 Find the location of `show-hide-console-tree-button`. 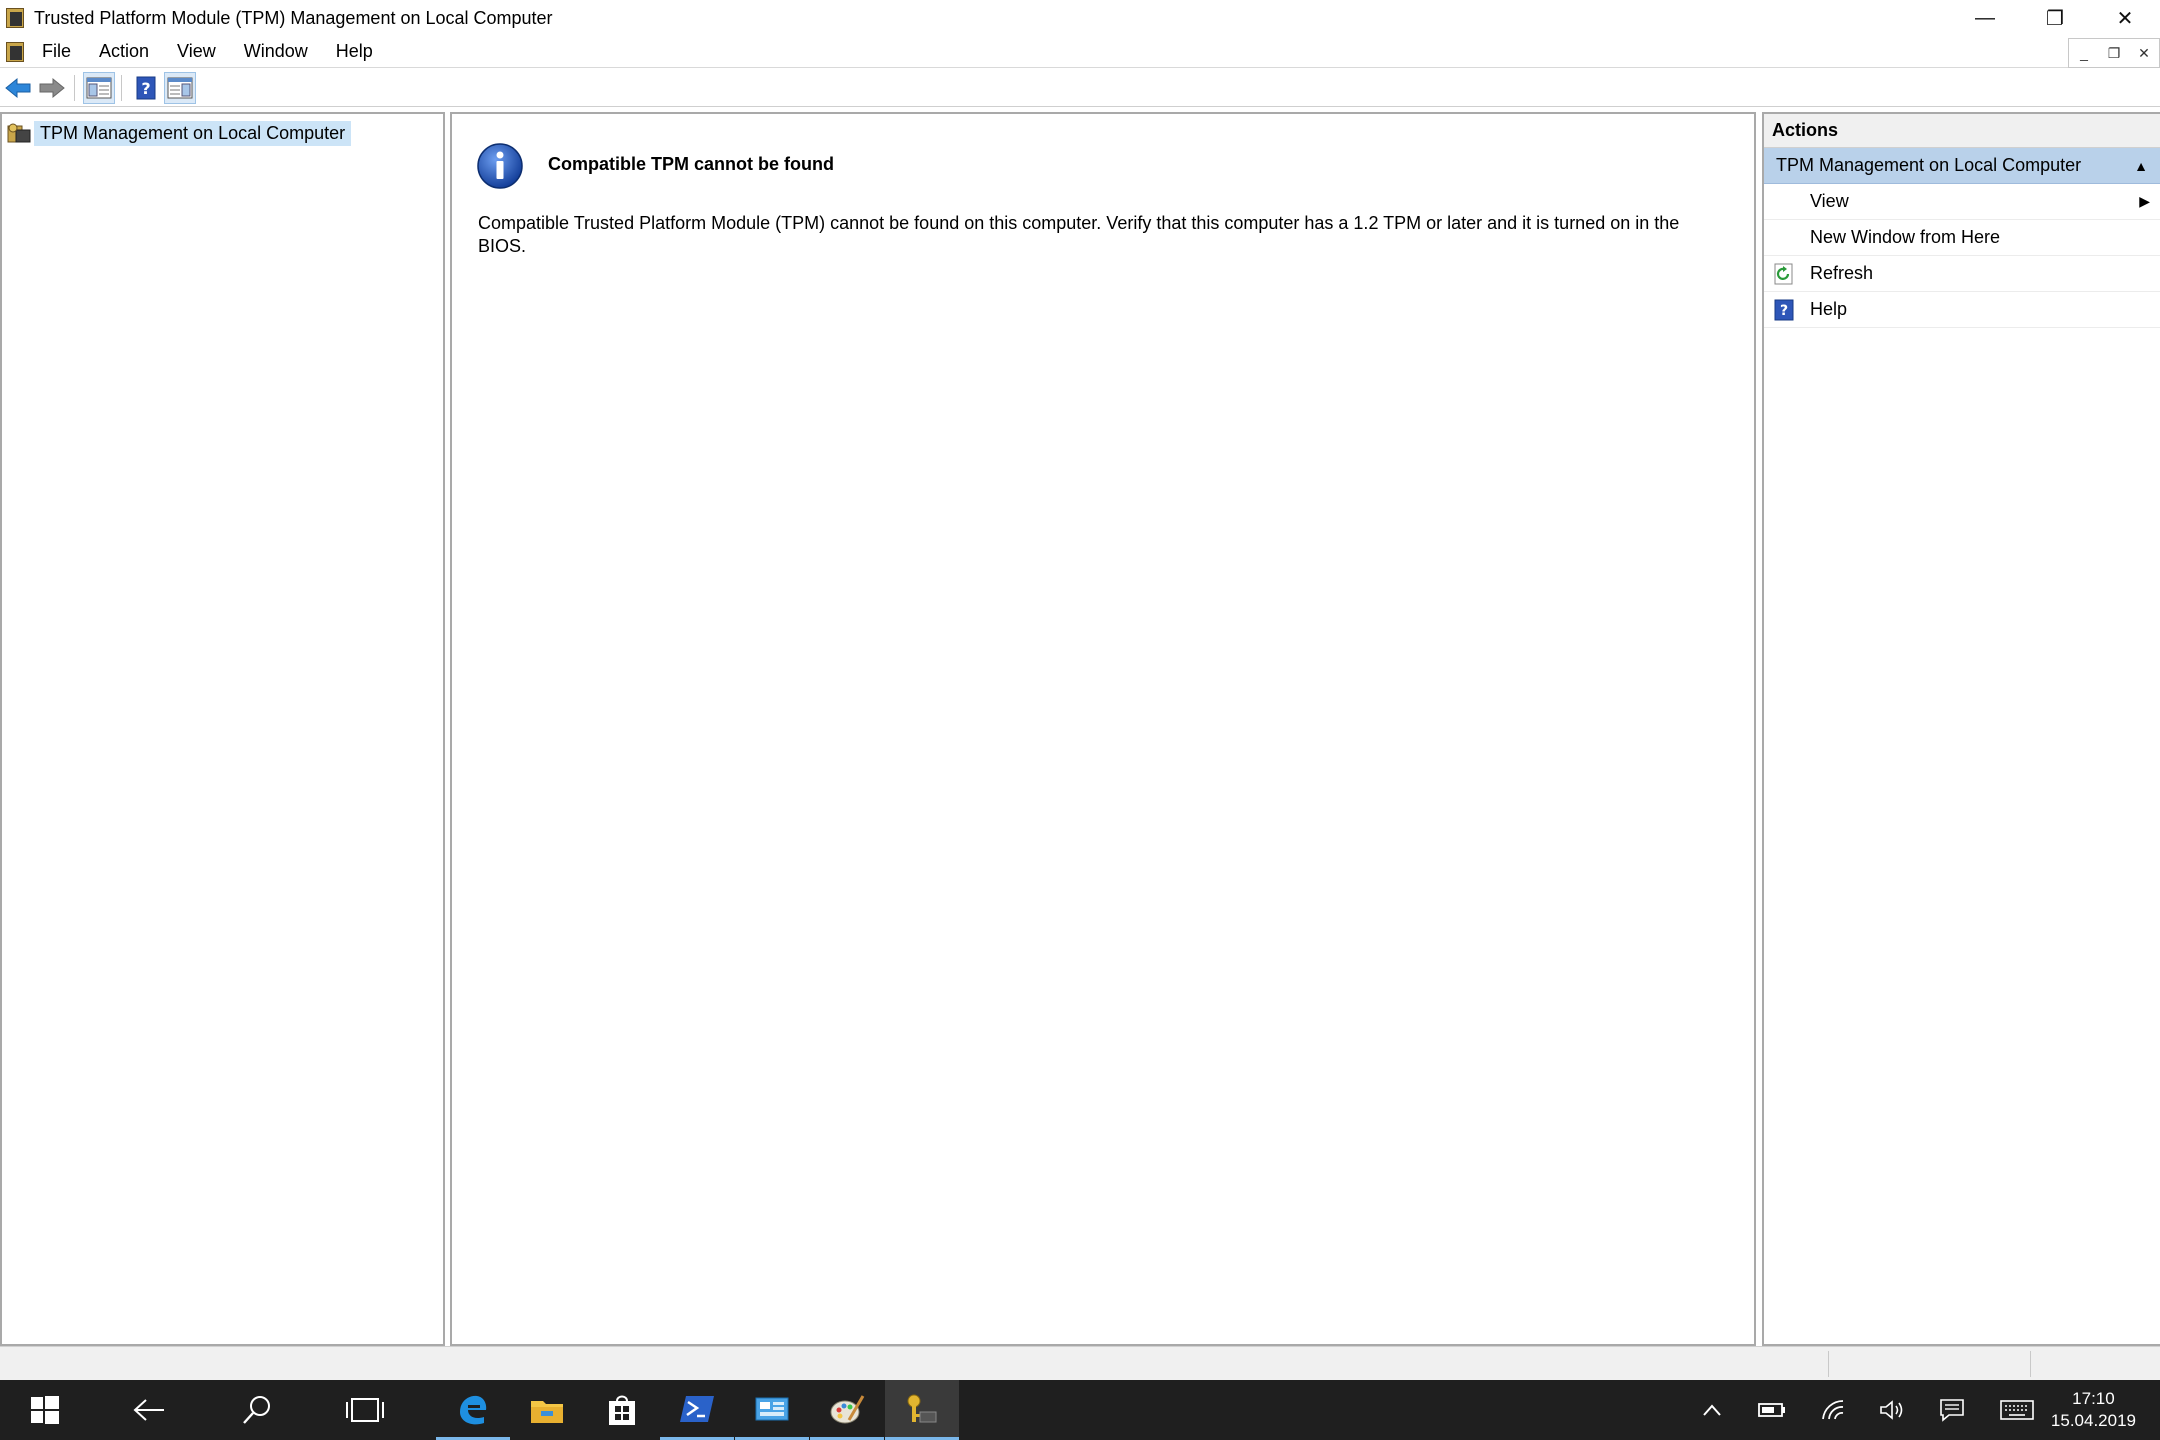

show-hide-console-tree-button is located at coordinates (99, 87).